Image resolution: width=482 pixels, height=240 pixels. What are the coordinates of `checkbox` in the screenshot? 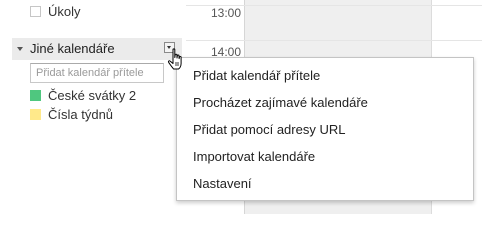 It's located at (35, 11).